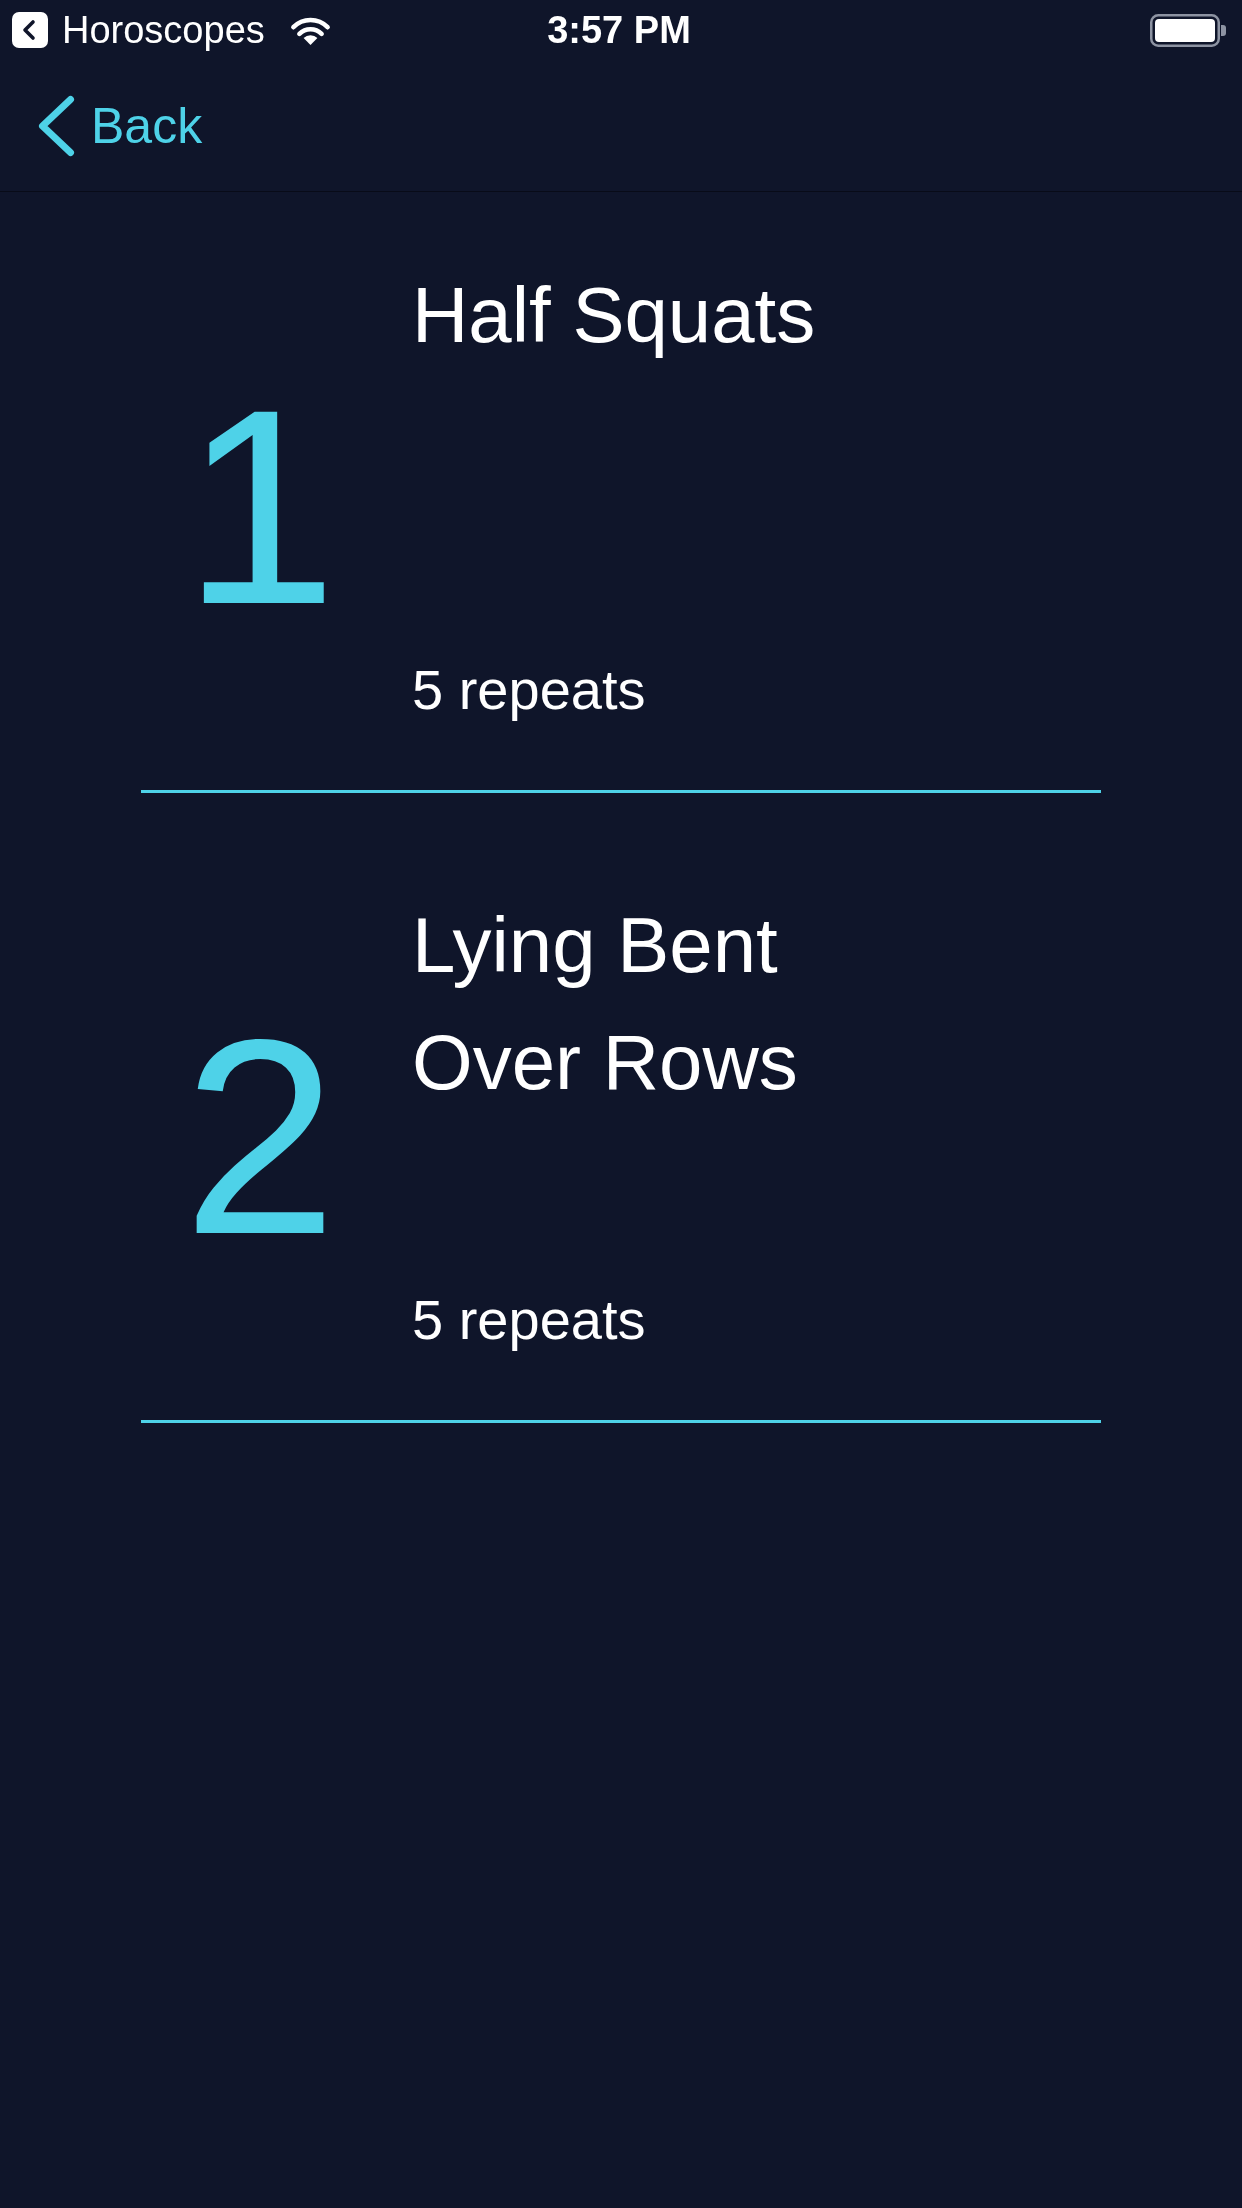 The height and width of the screenshot is (2208, 1242). What do you see at coordinates (120, 125) in the screenshot?
I see `back-button: Back` at bounding box center [120, 125].